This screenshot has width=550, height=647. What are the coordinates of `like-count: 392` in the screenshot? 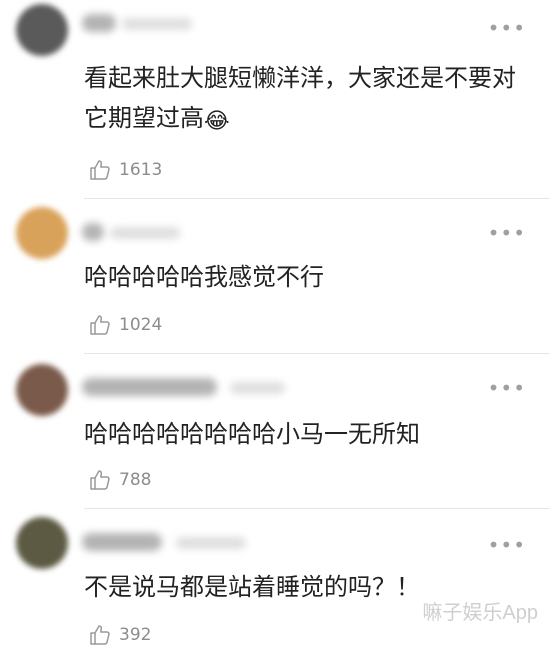 It's located at (135, 635).